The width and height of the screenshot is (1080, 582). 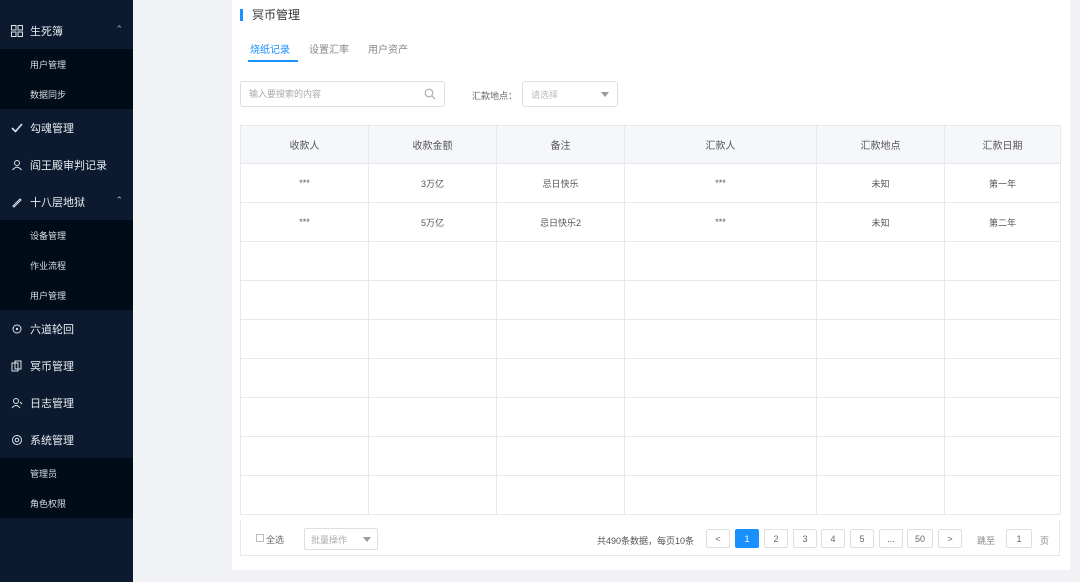 What do you see at coordinates (57, 202) in the screenshot?
I see `sidebar-item-label: 十八层地狱` at bounding box center [57, 202].